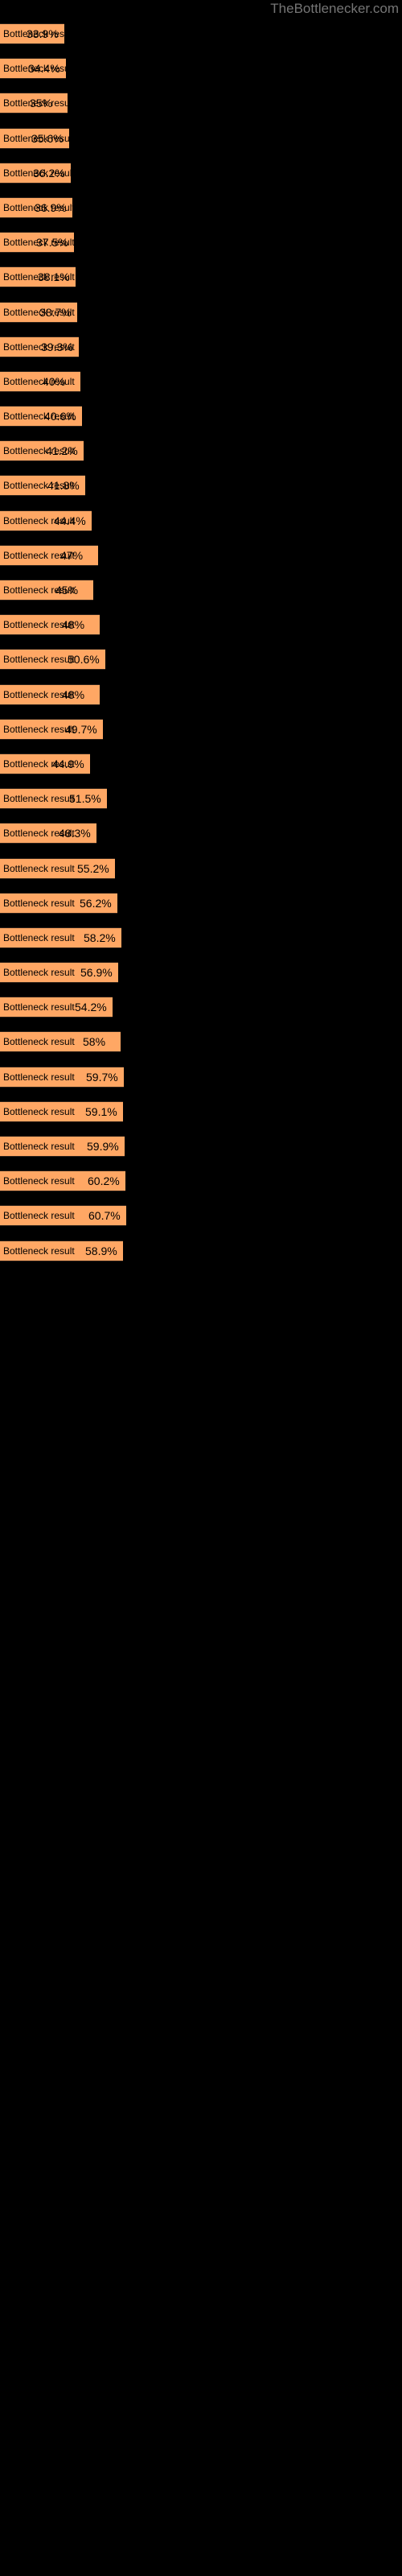  What do you see at coordinates (201, 314) in the screenshot?
I see `bar-row: Bottleneck result 38.7%` at bounding box center [201, 314].